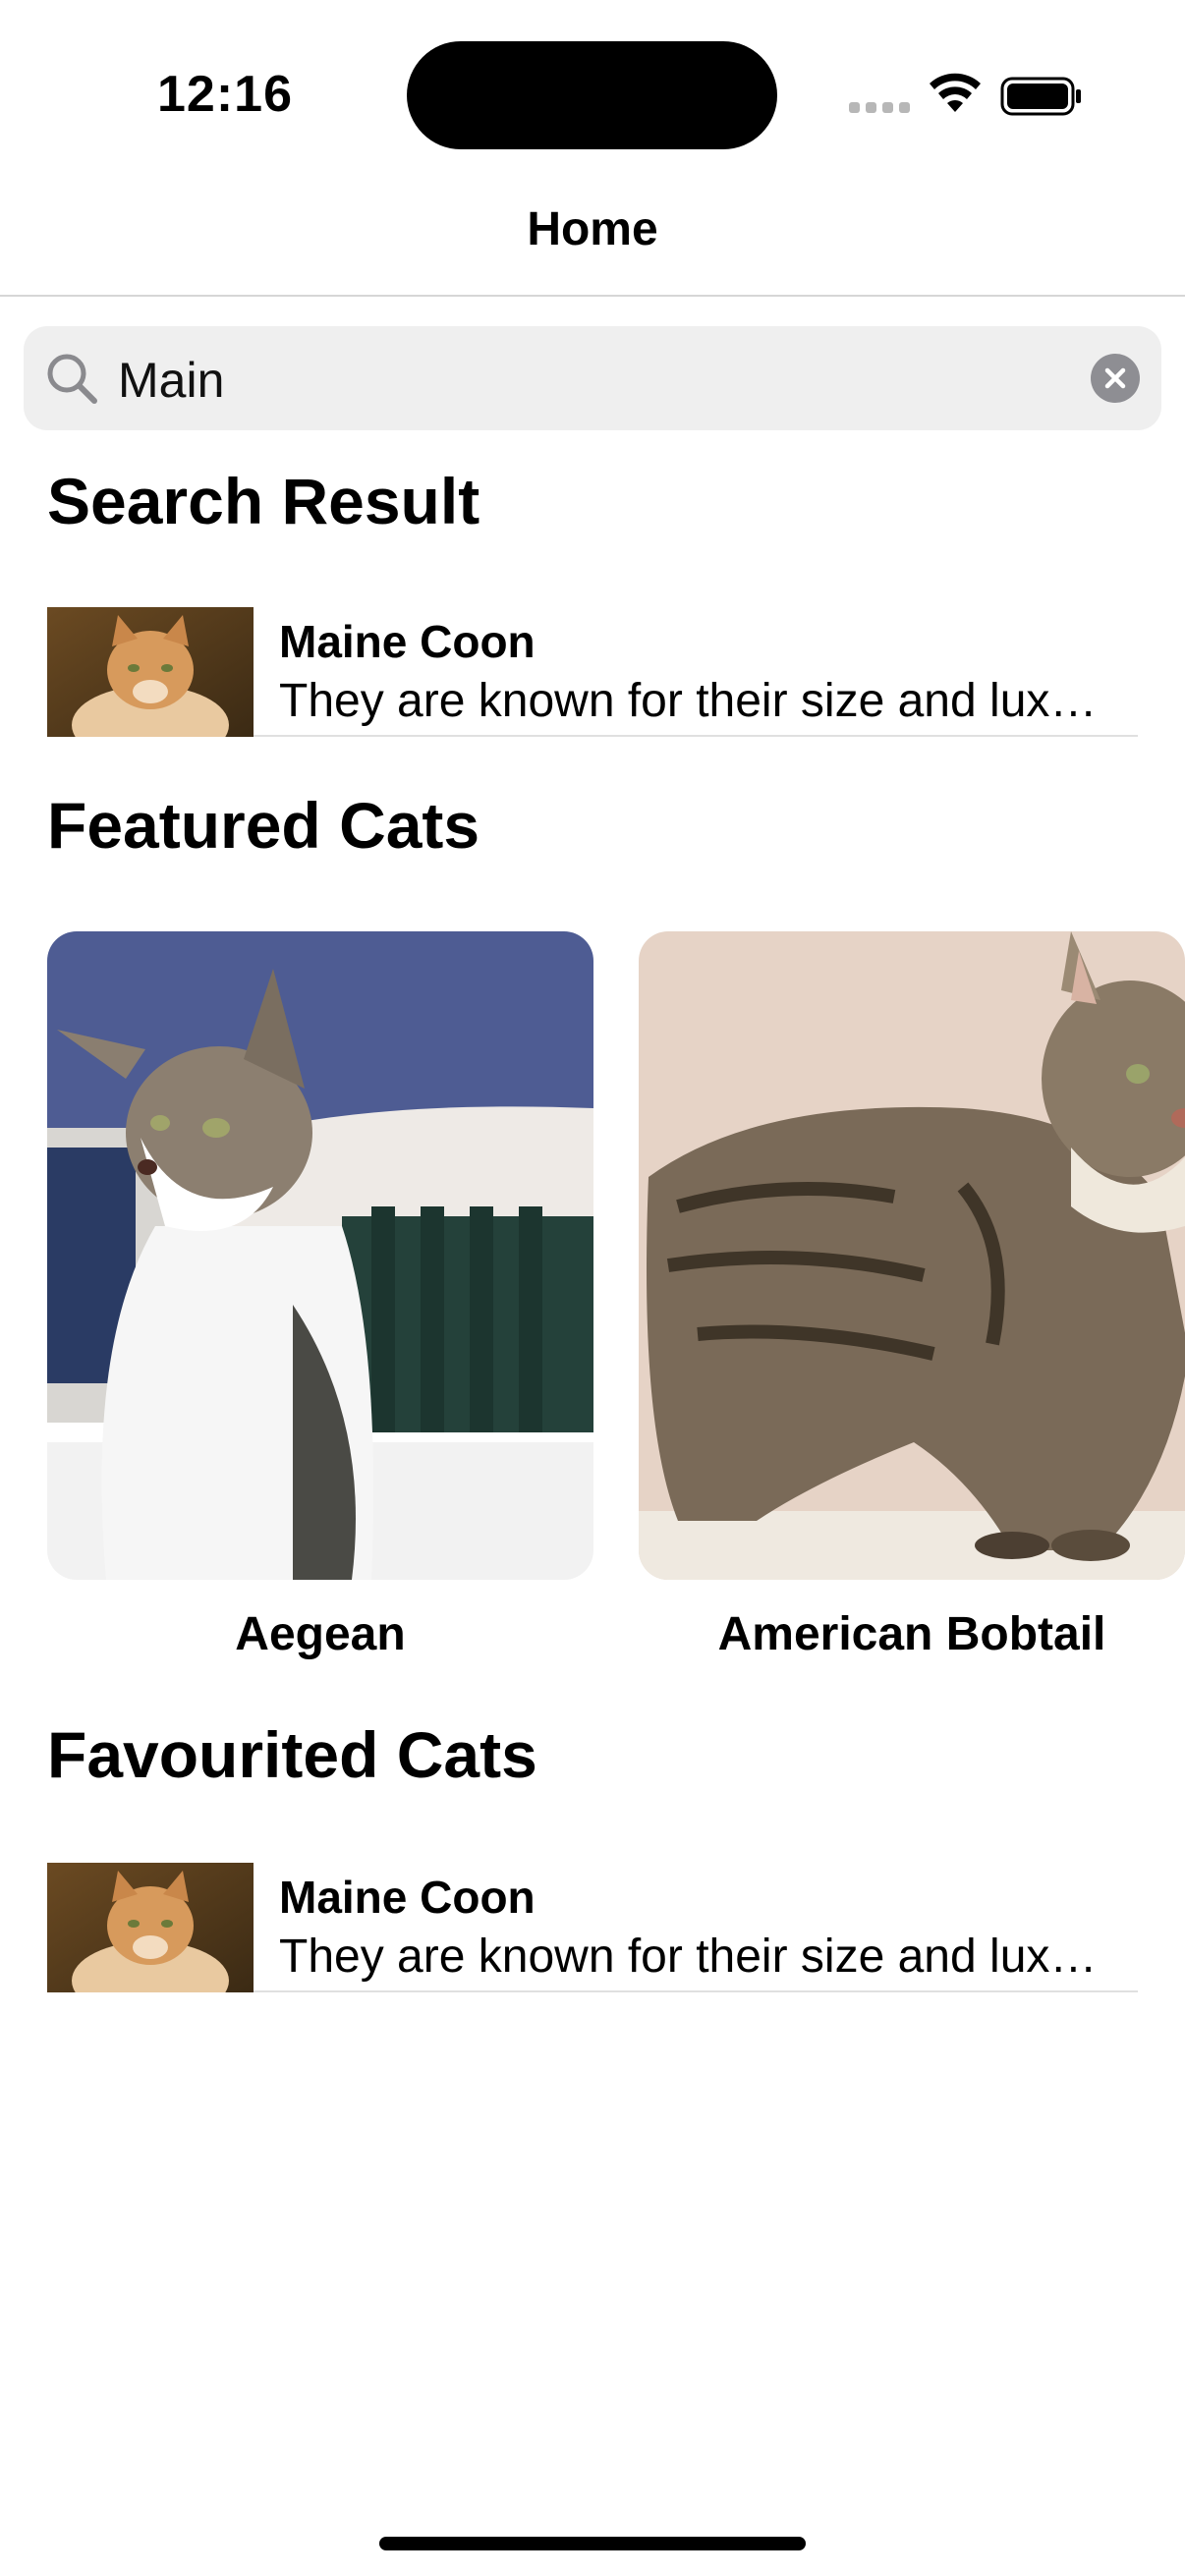 This screenshot has height=2576, width=1185. I want to click on battery-icon, so click(1041, 96).